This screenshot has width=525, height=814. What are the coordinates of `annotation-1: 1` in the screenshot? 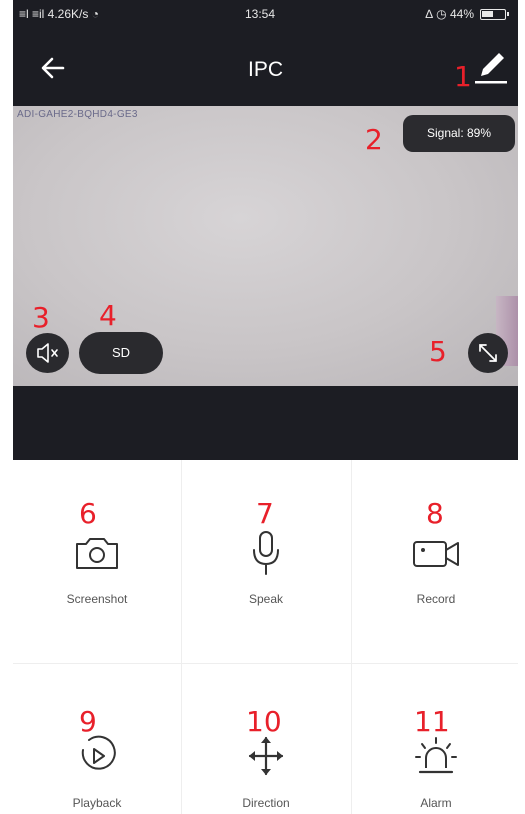 It's located at (463, 76).